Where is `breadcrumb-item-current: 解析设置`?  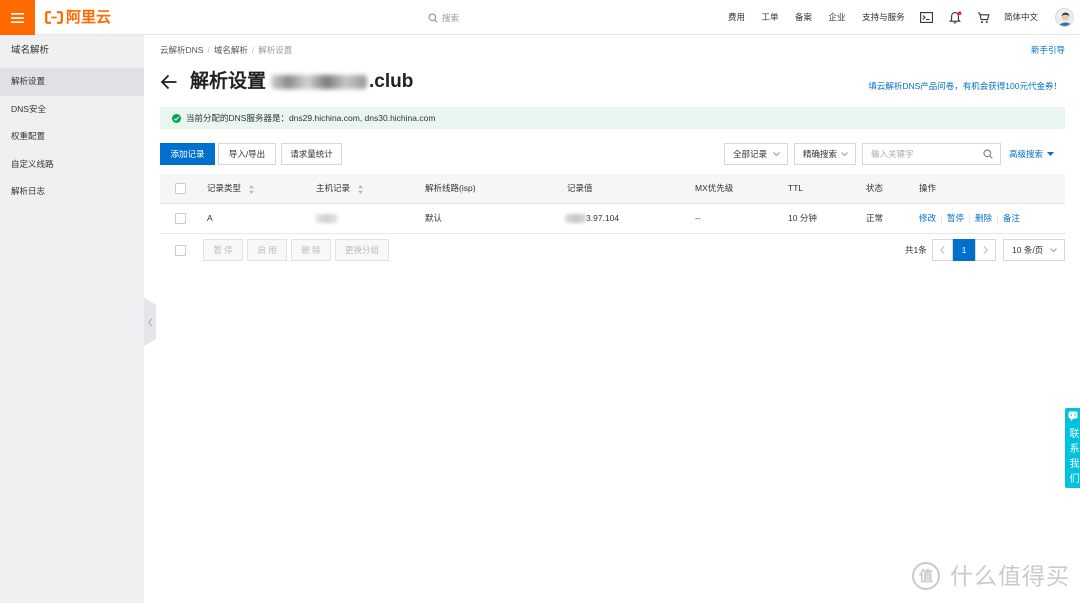
breadcrumb-item-current: 解析设置 is located at coordinates (275, 50).